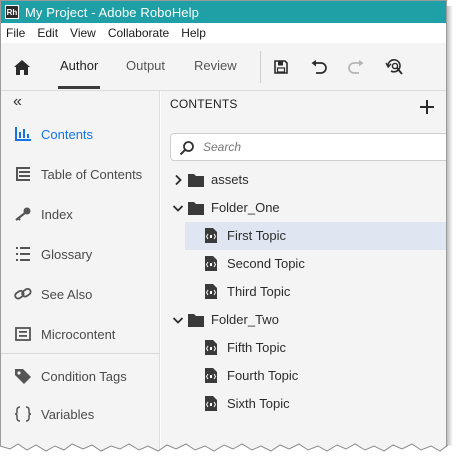 The height and width of the screenshot is (464, 459). What do you see at coordinates (138, 33) in the screenshot?
I see `menu-collaborate: Collaborate` at bounding box center [138, 33].